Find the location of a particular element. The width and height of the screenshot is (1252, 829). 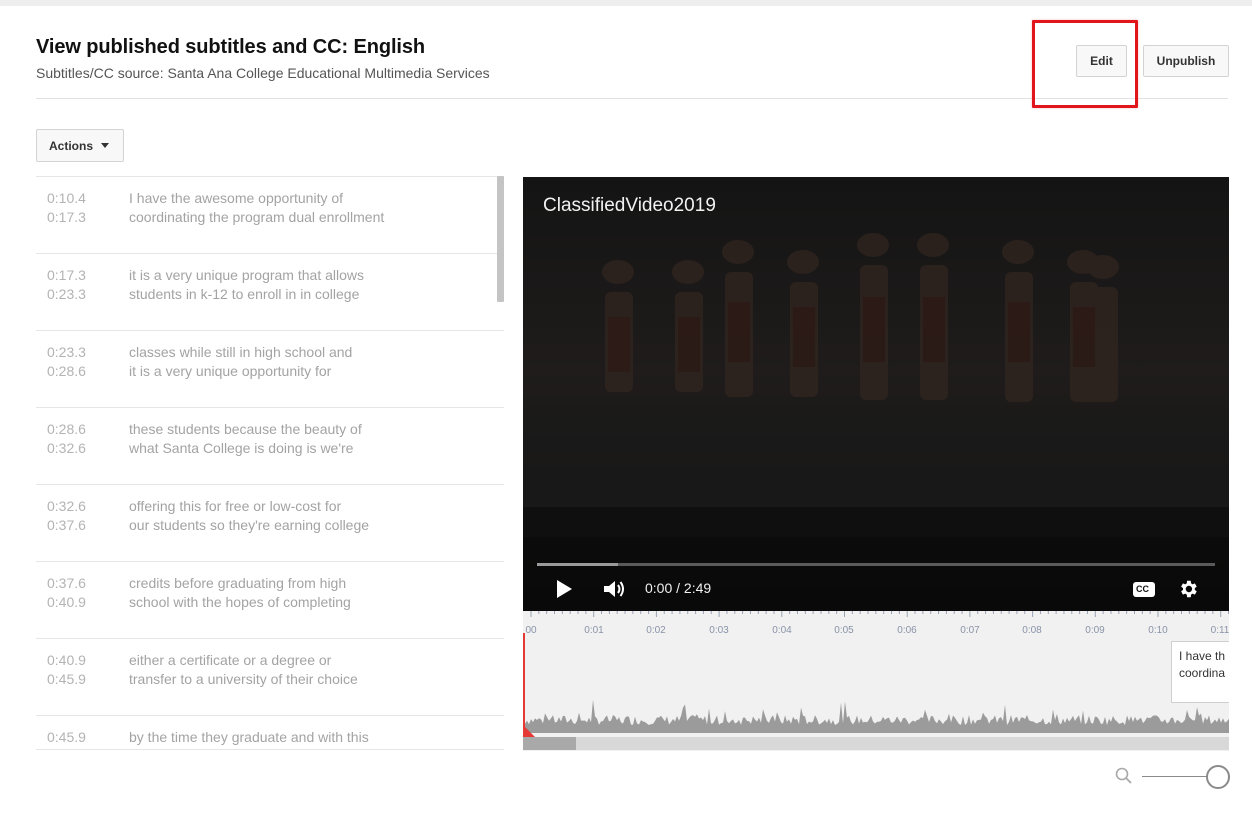

cue-text-line: students in k-12 to enroll in in college is located at coordinates (244, 294).